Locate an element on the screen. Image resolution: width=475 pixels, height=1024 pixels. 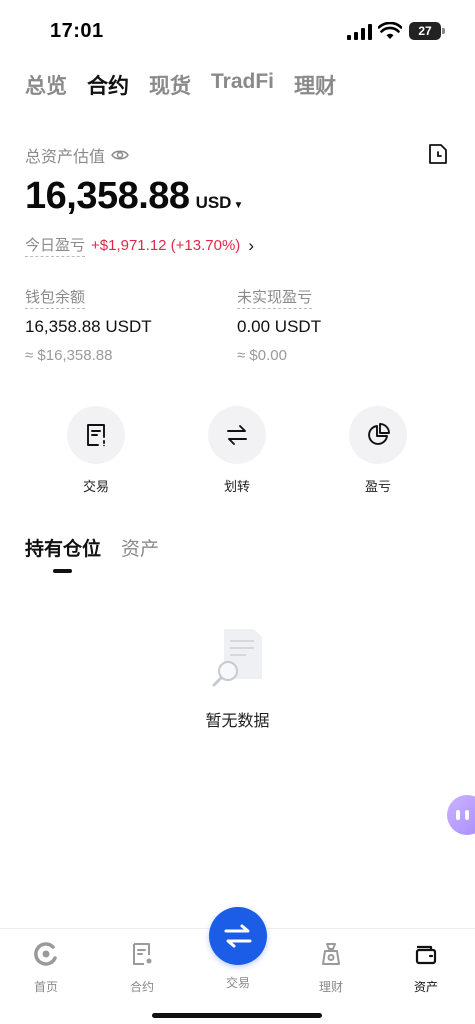
nav-assets: 资产 is located at coordinates (426, 968).